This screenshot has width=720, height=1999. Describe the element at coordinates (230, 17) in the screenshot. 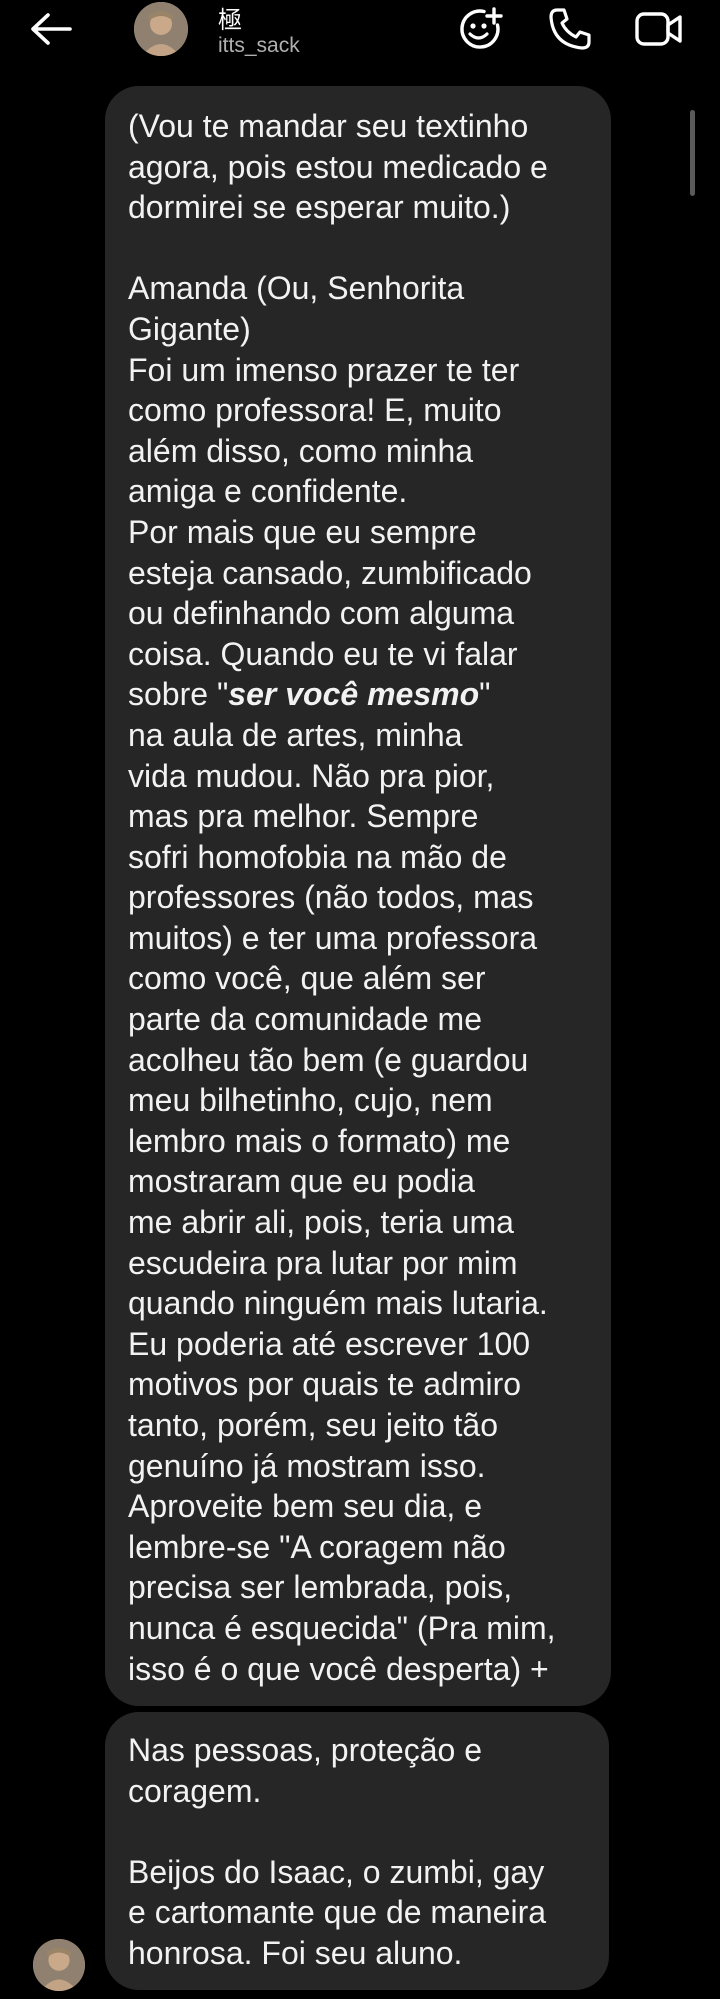

I see `contact-display-name: 極` at that location.